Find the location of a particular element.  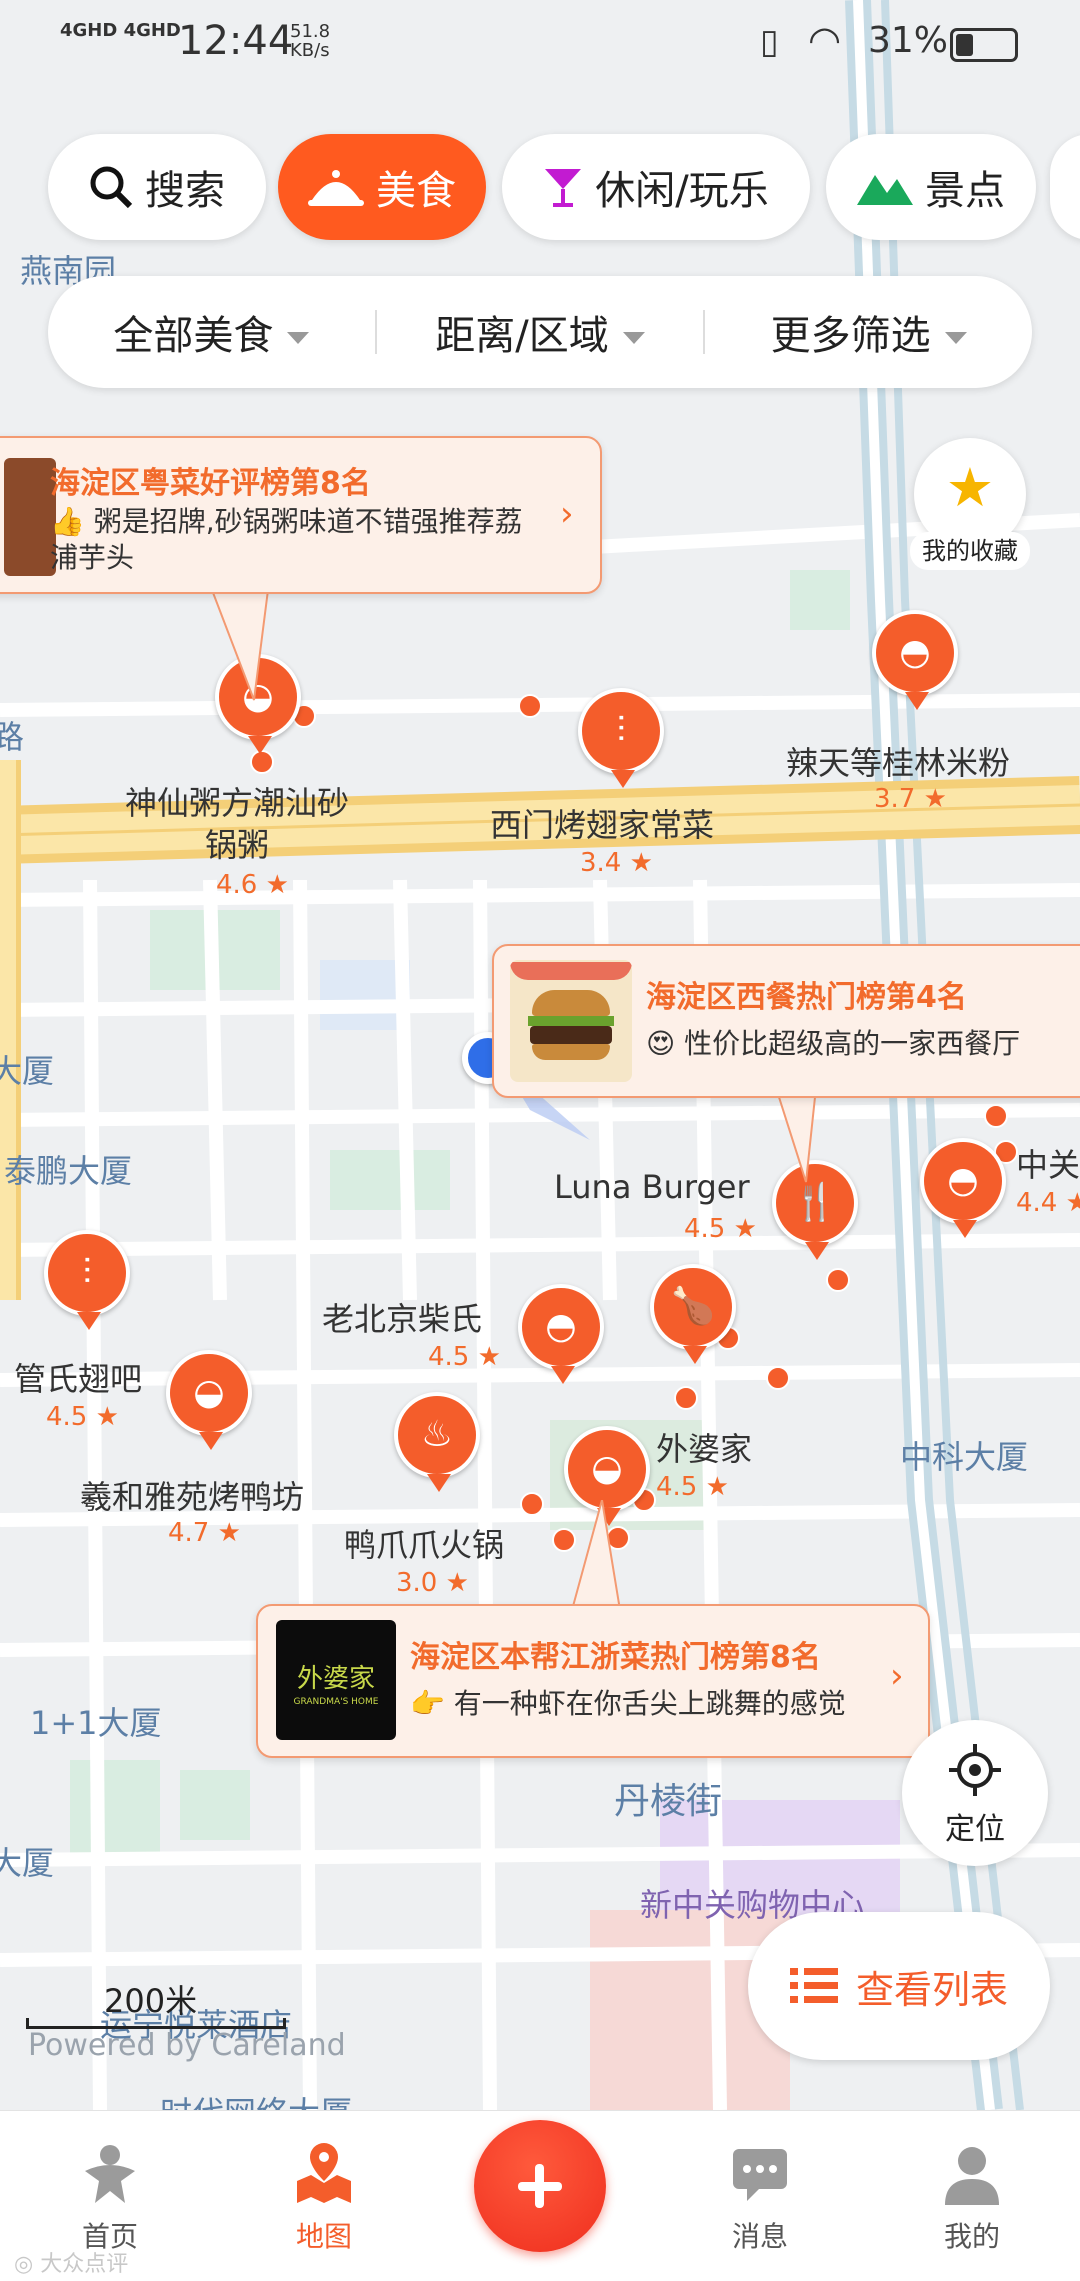

view-list-button: 查看列表 is located at coordinates (899, 1986).